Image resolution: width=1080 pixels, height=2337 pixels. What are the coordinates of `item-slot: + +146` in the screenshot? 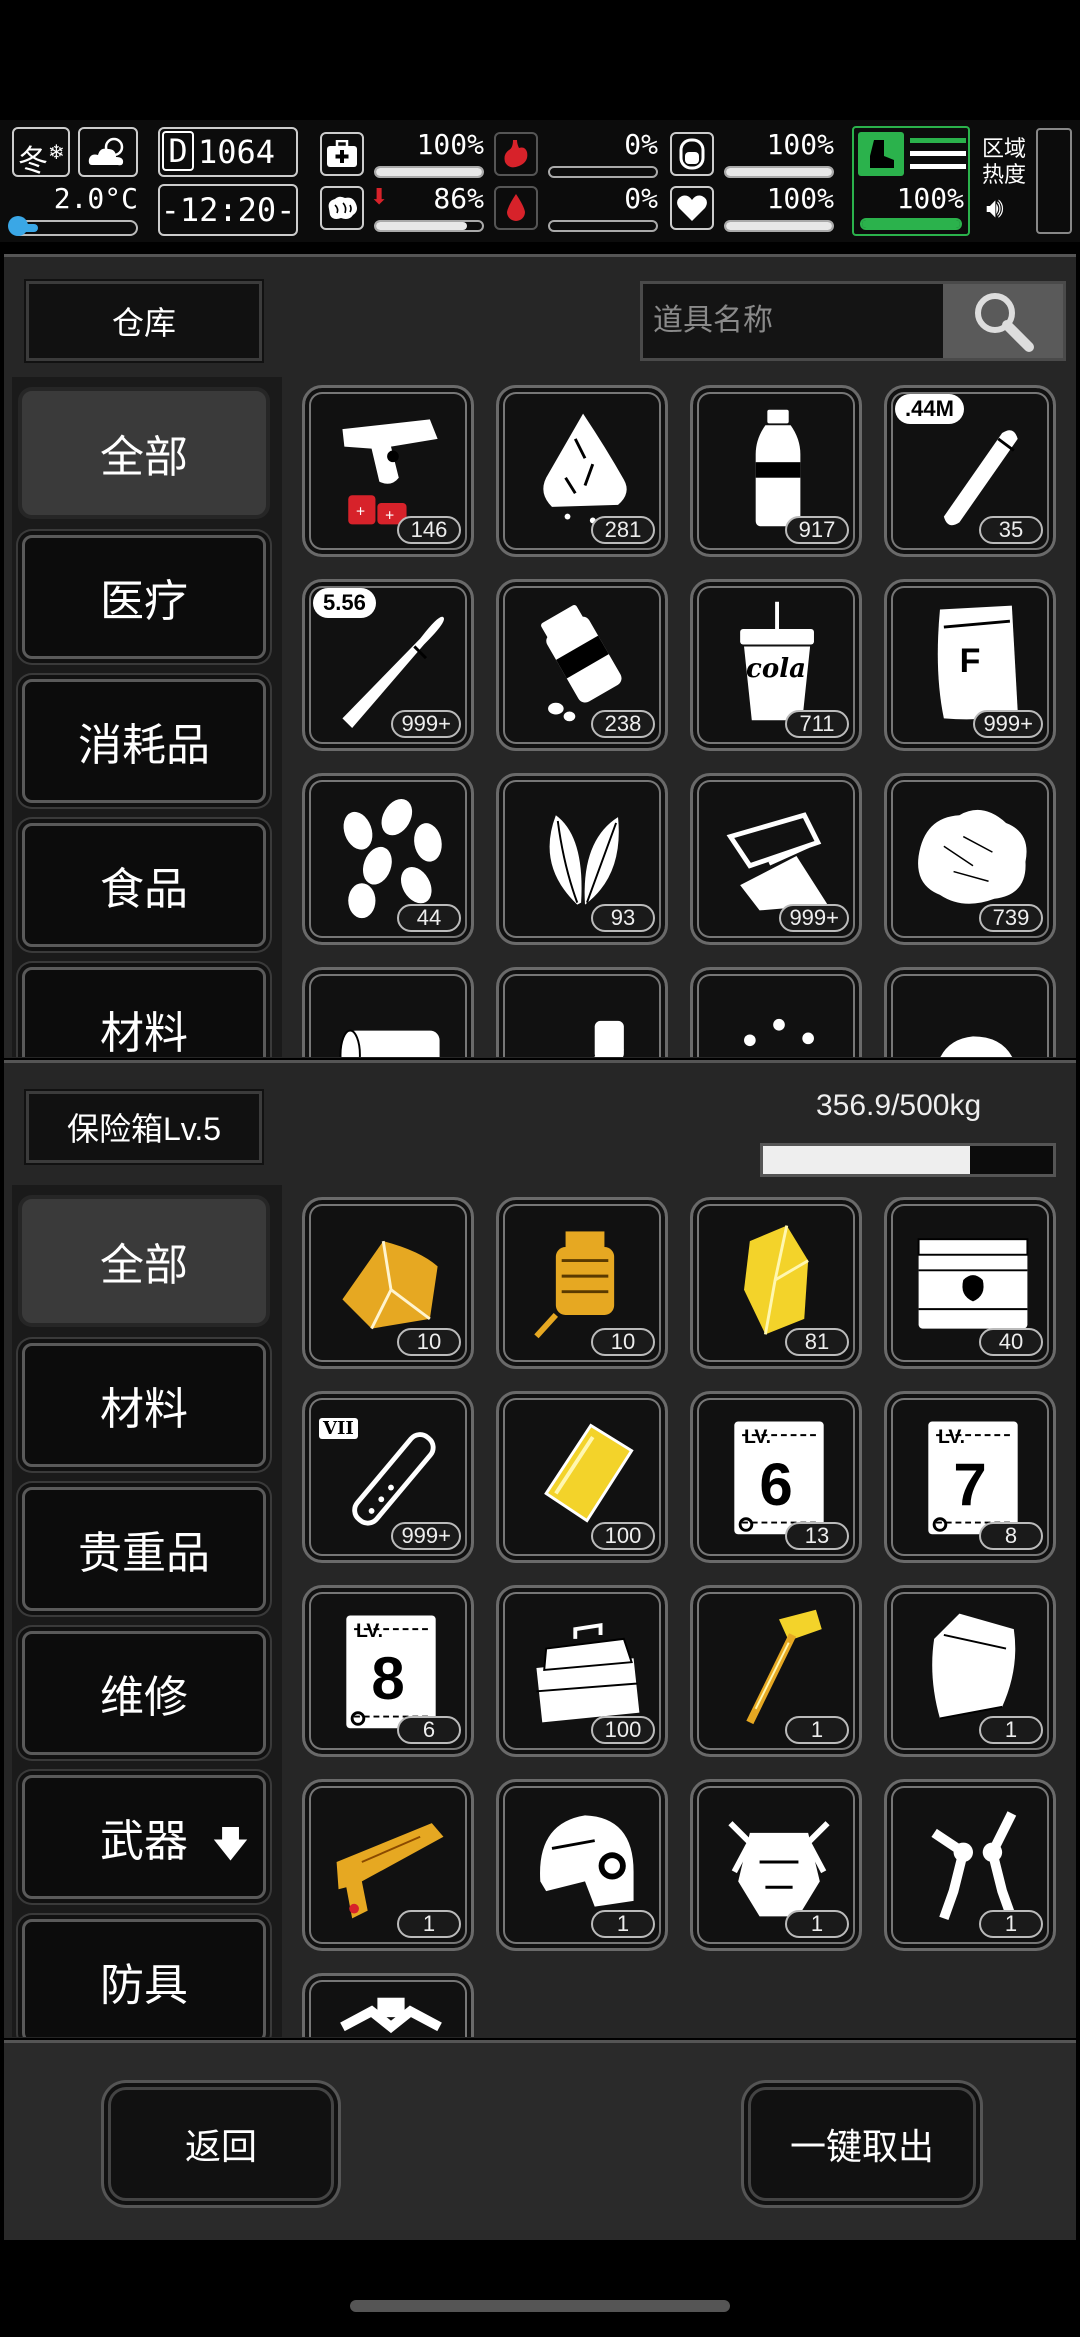 It's located at (388, 471).